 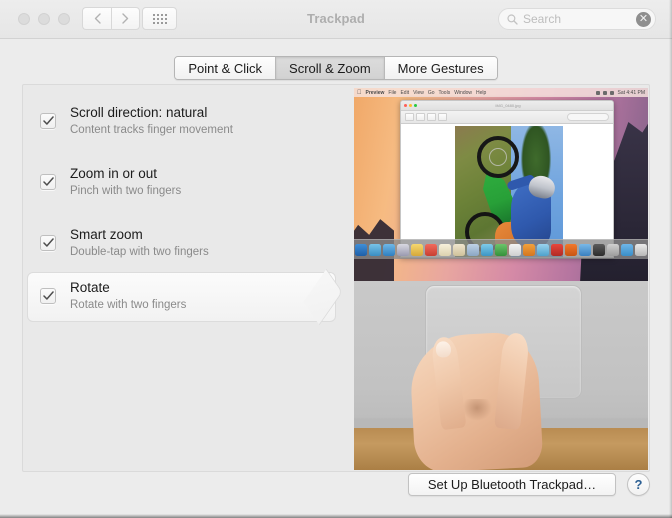 I want to click on gesture-subtitle: Double-tap with two fingers, so click(x=139, y=252).